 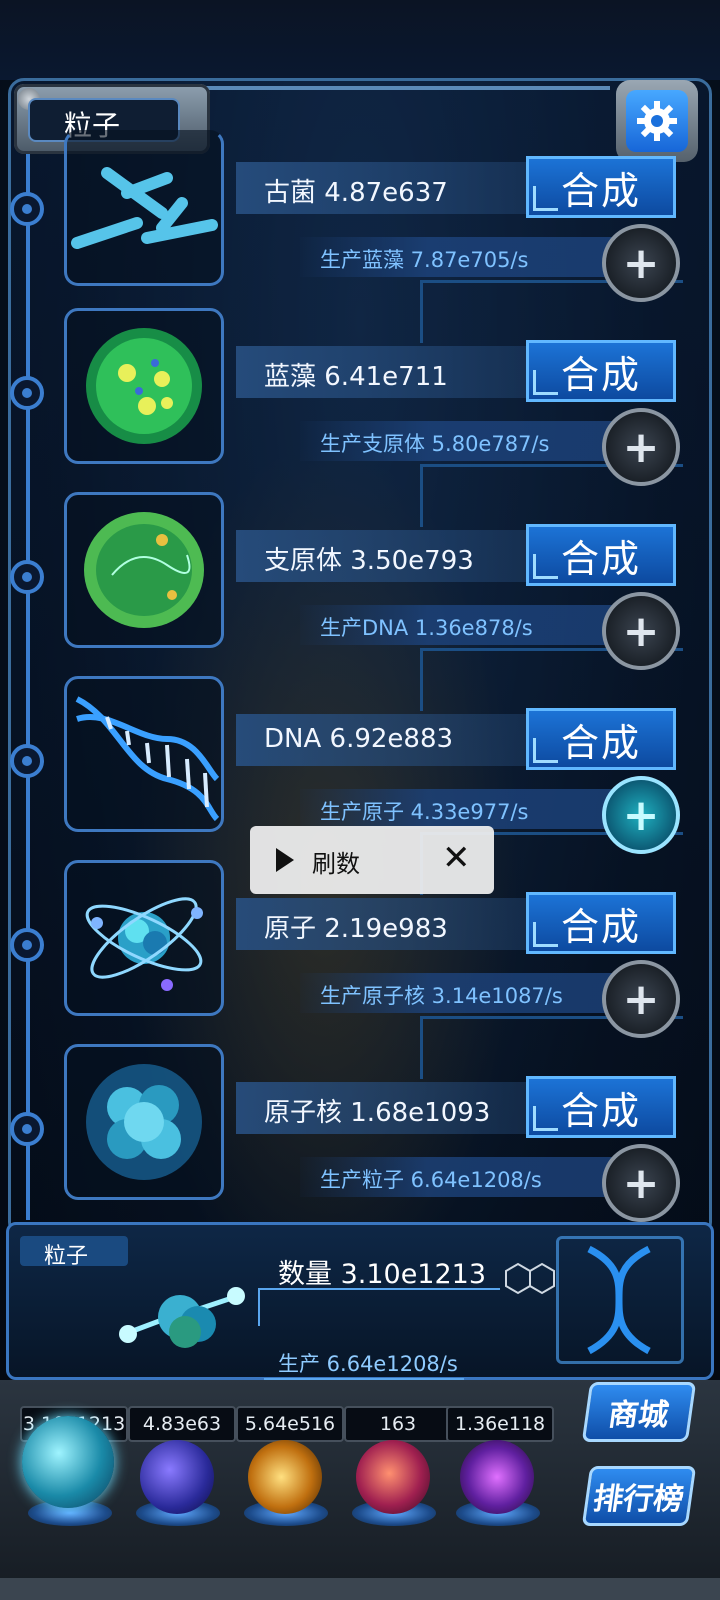 I want to click on row-production: 生产DNA 1.36e878/s, so click(x=426, y=628).